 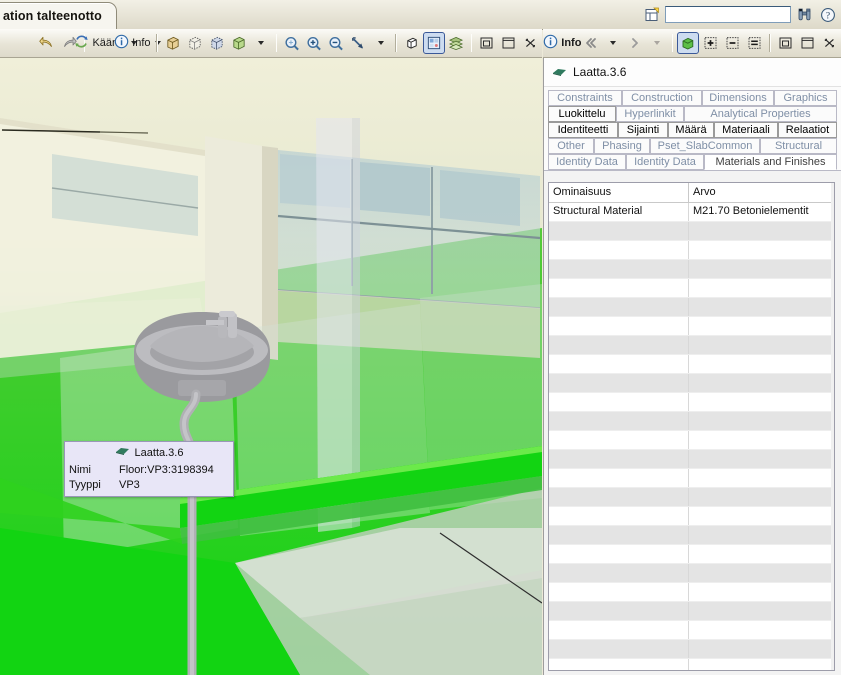 What do you see at coordinates (732, 43) in the screenshot?
I see `collapse-all-button` at bounding box center [732, 43].